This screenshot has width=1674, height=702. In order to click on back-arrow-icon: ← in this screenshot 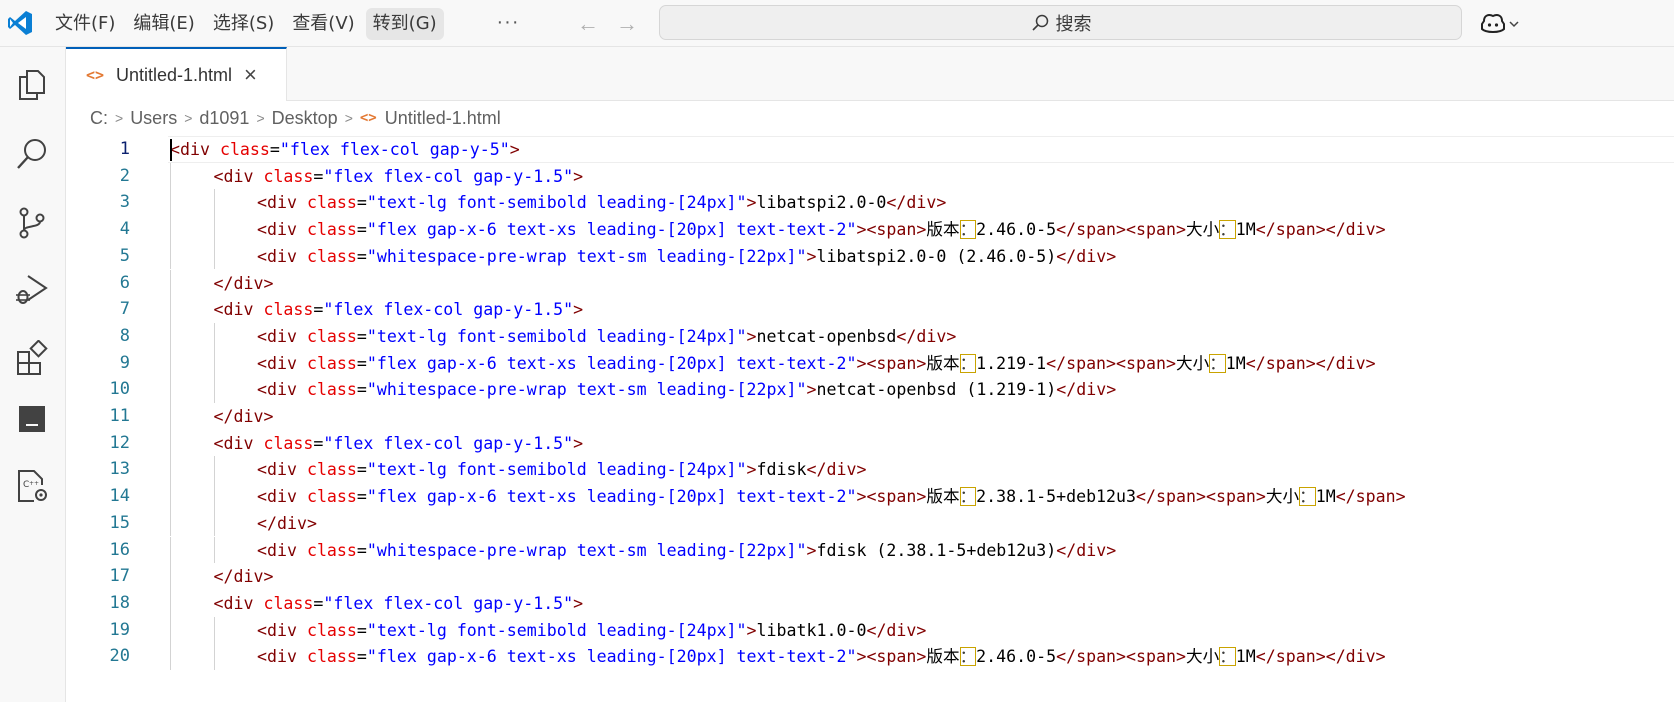, I will do `click(588, 24)`.